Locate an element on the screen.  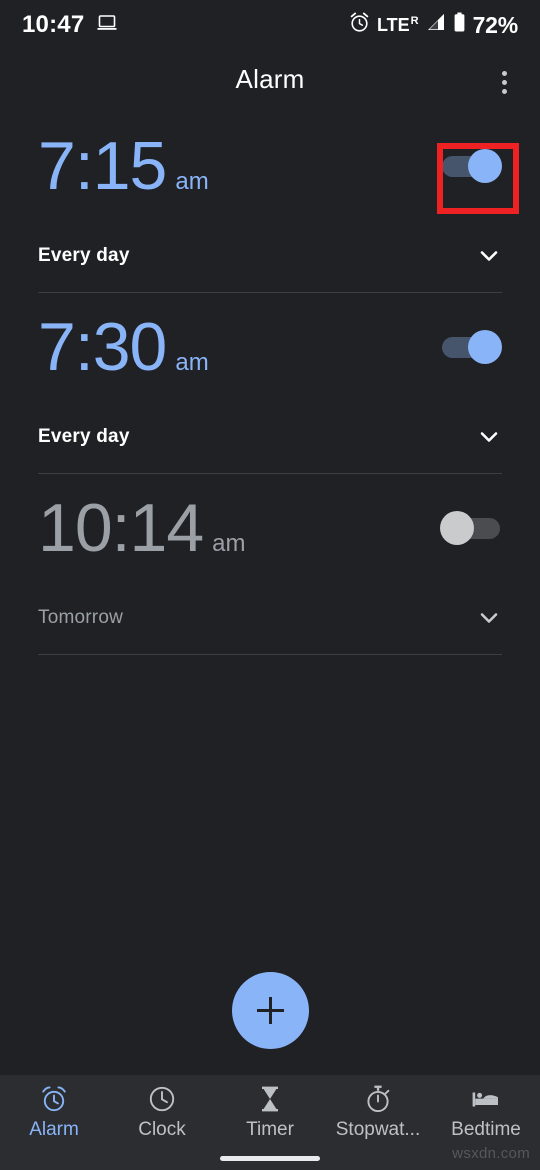
alarm-schedule-label: Tomorrow is located at coordinates (81, 617).